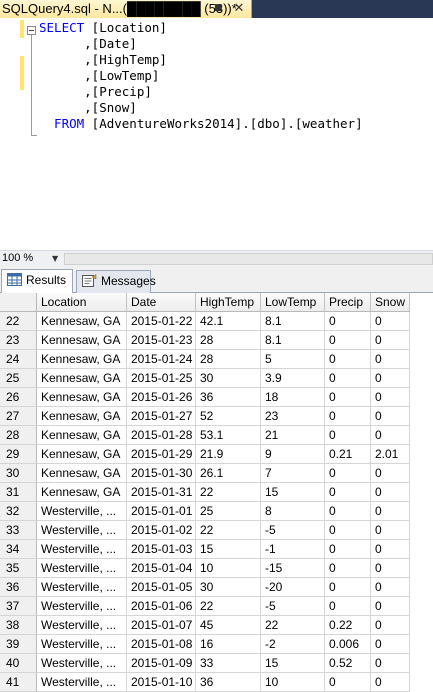 This screenshot has width=433, height=692. I want to click on row-number-cell: 35, so click(18, 568).